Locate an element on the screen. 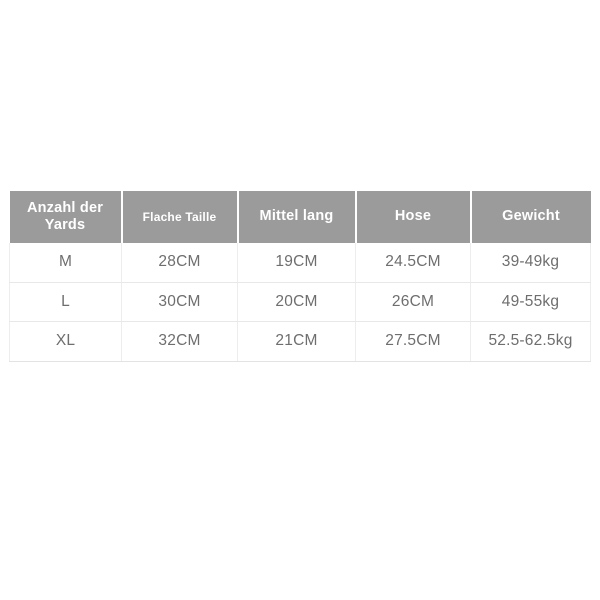 Image resolution: width=600 pixels, height=600 pixels. cell-middle-length: 21CM is located at coordinates (296, 341).